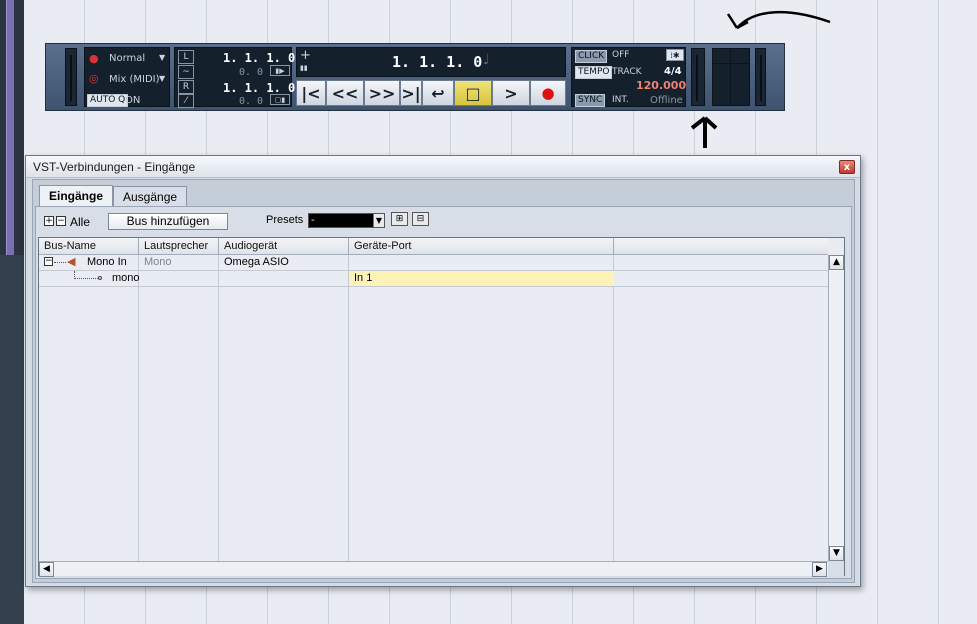 The width and height of the screenshot is (977, 624). What do you see at coordinates (284, 246) in the screenshot?
I see `column-header-audio-device: Audiogerät` at bounding box center [284, 246].